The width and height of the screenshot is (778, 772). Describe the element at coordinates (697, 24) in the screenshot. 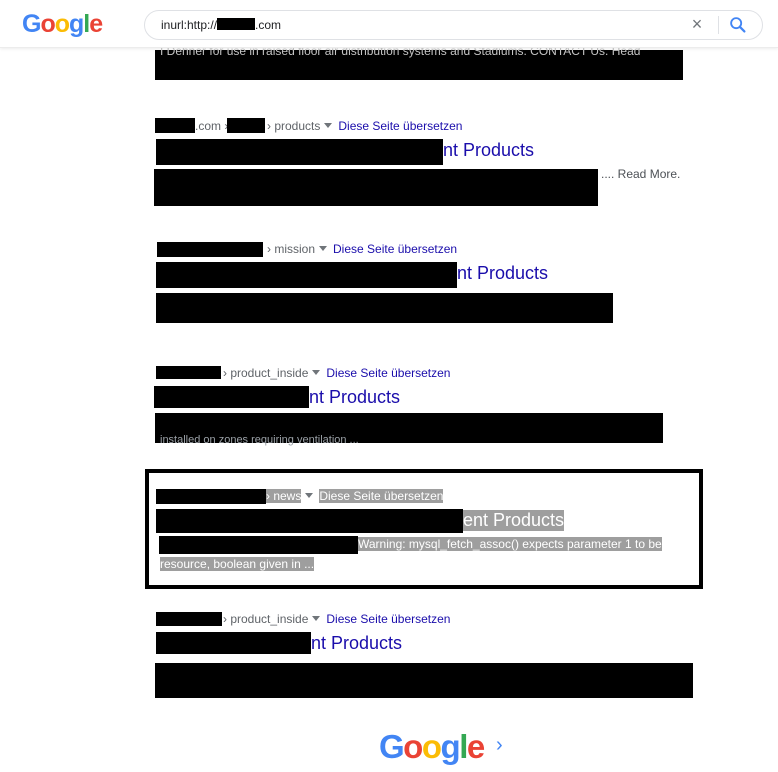

I see `clear-icon: ×` at that location.